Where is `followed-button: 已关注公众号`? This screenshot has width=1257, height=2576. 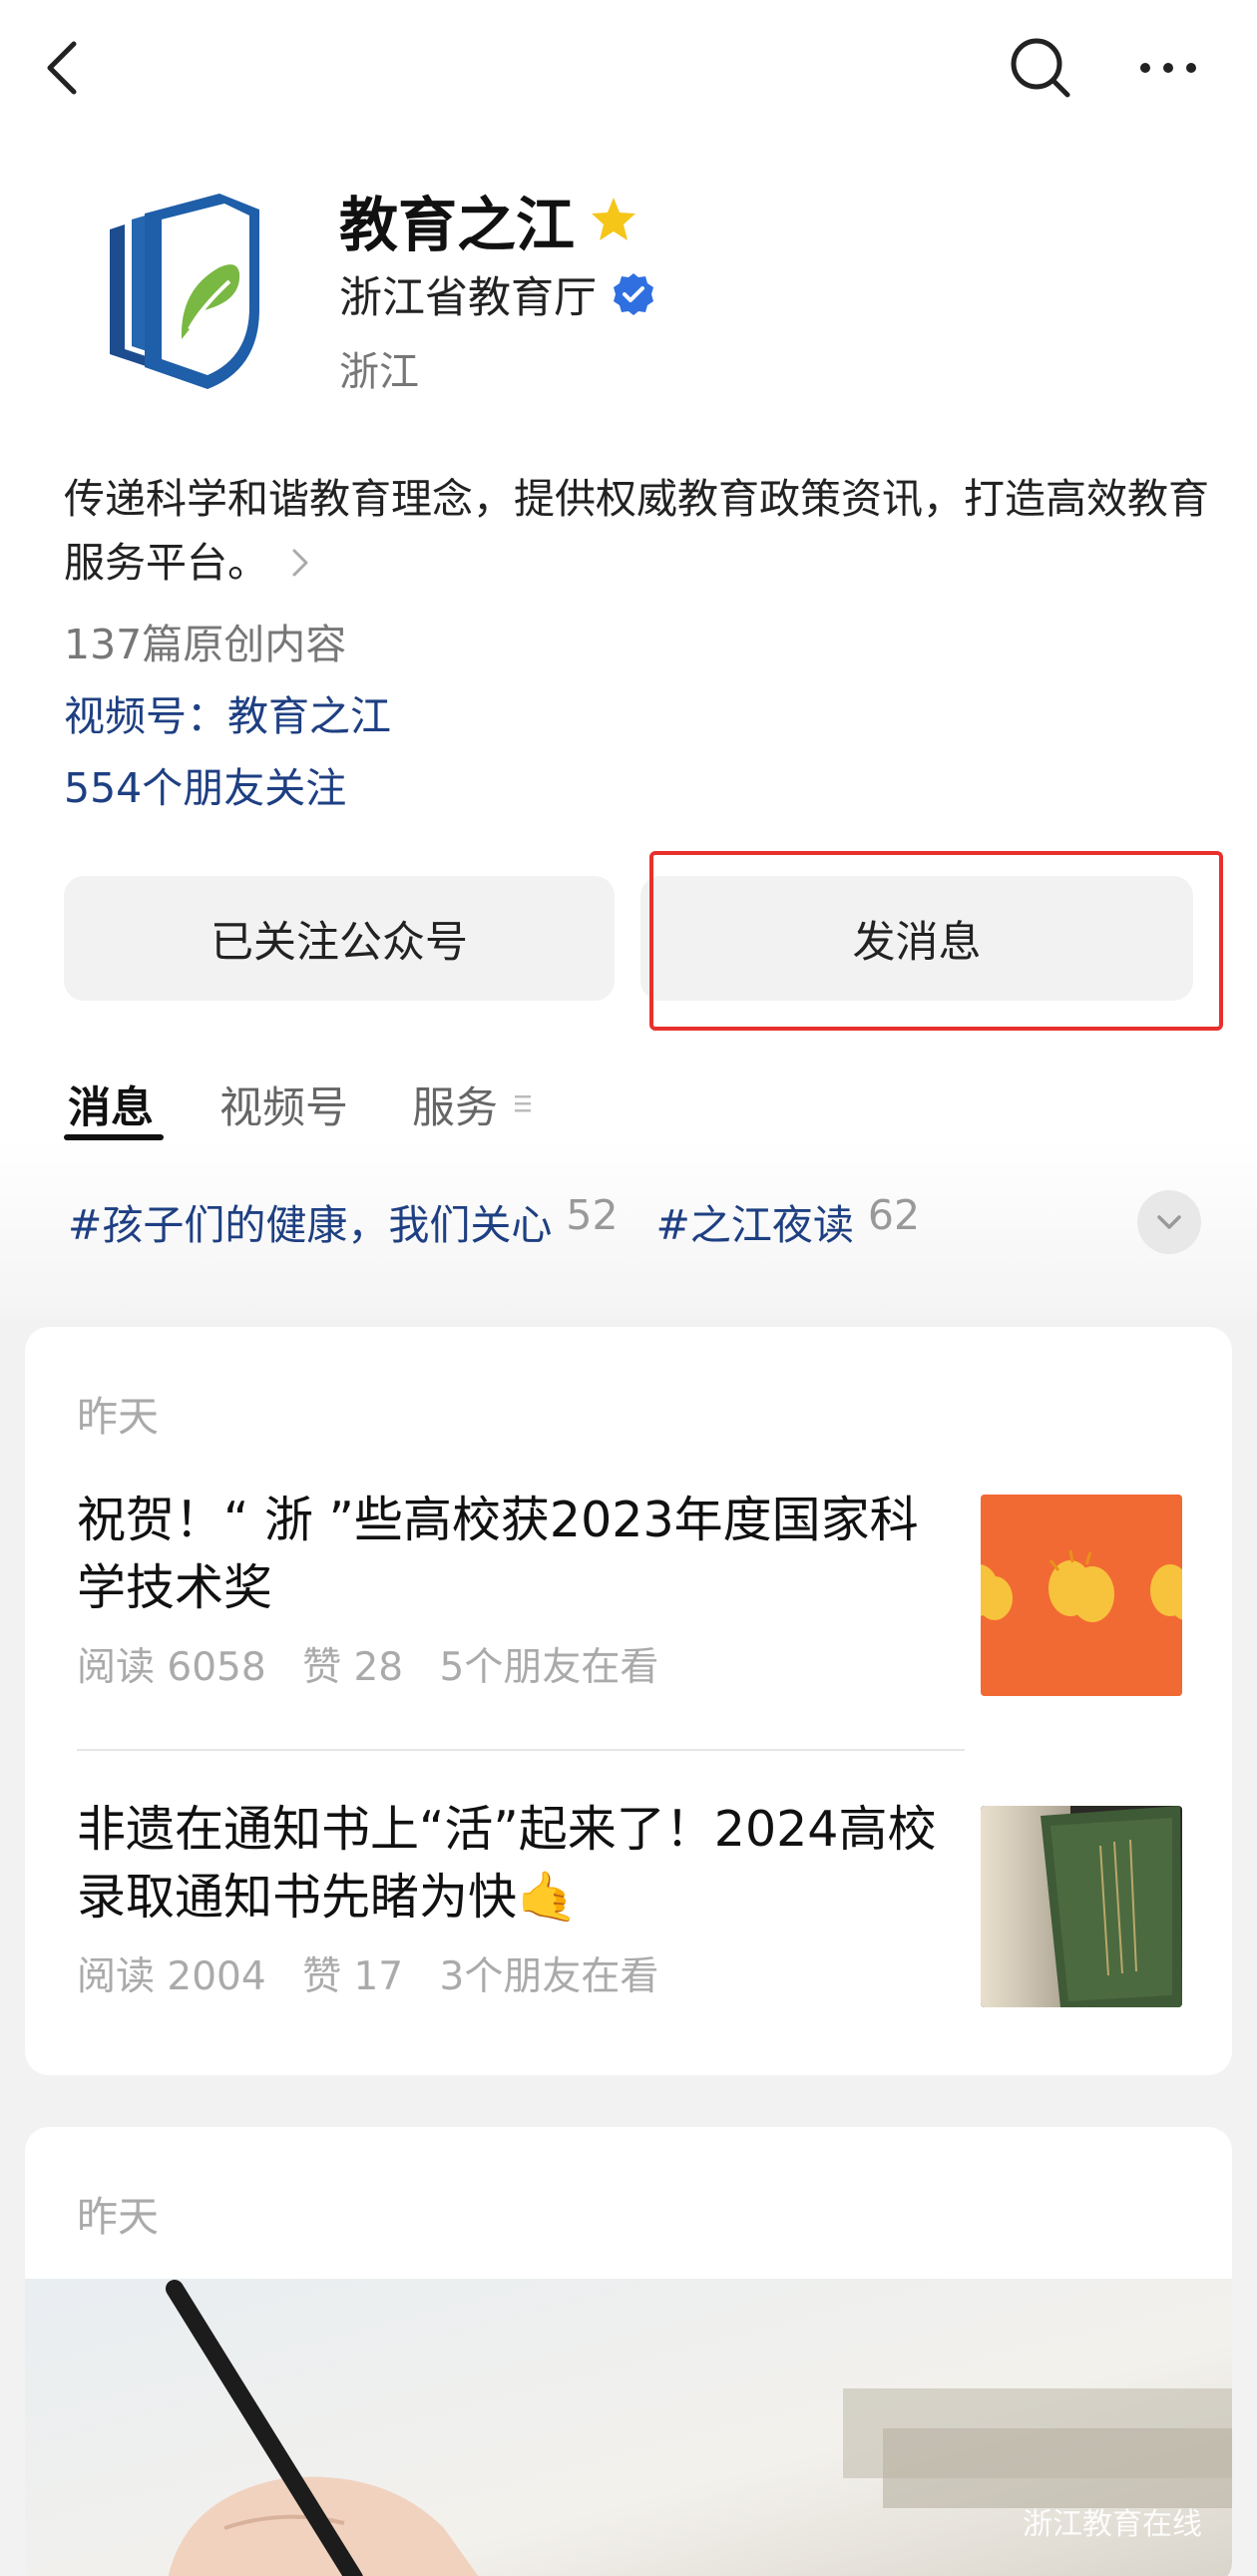
followed-button: 已关注公众号 is located at coordinates (339, 938).